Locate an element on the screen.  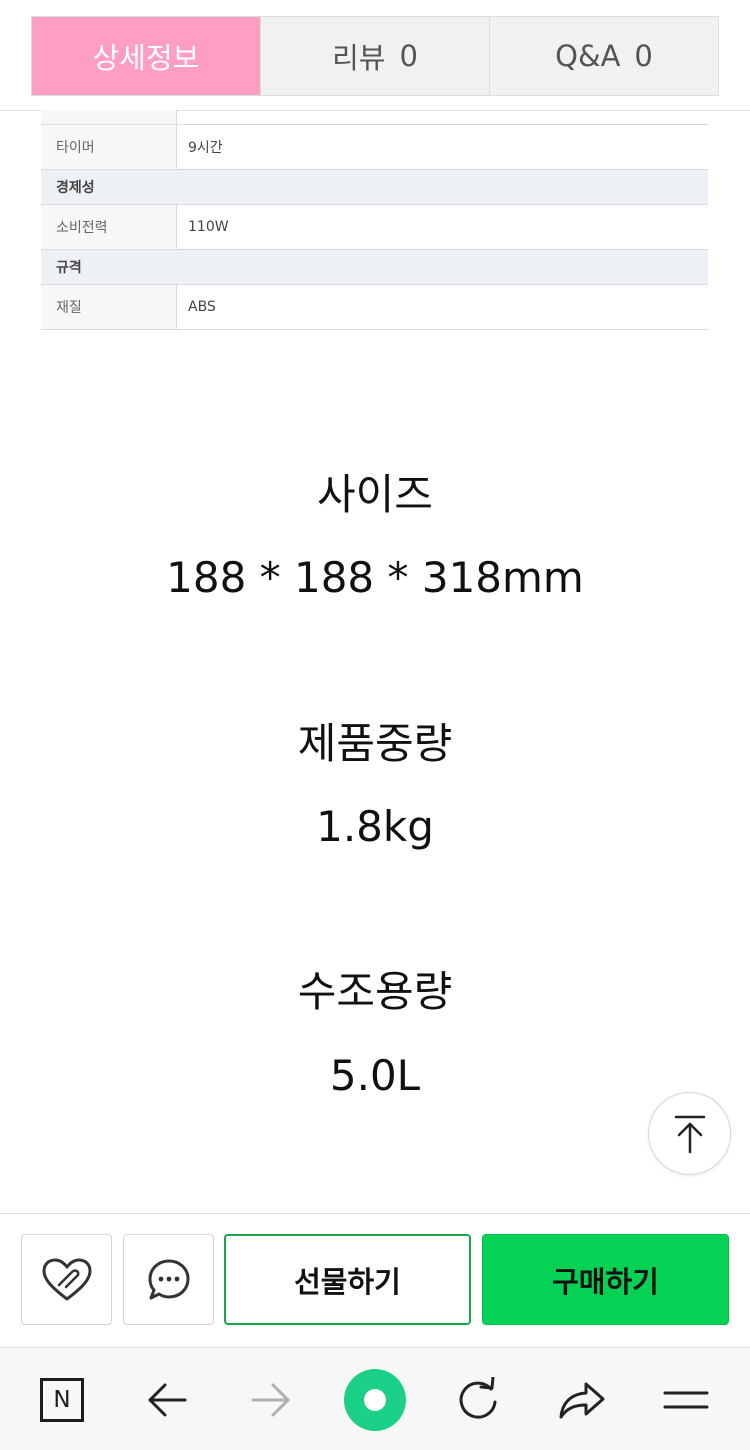
tab-reviews: 리뷰 0 is located at coordinates (374, 56).